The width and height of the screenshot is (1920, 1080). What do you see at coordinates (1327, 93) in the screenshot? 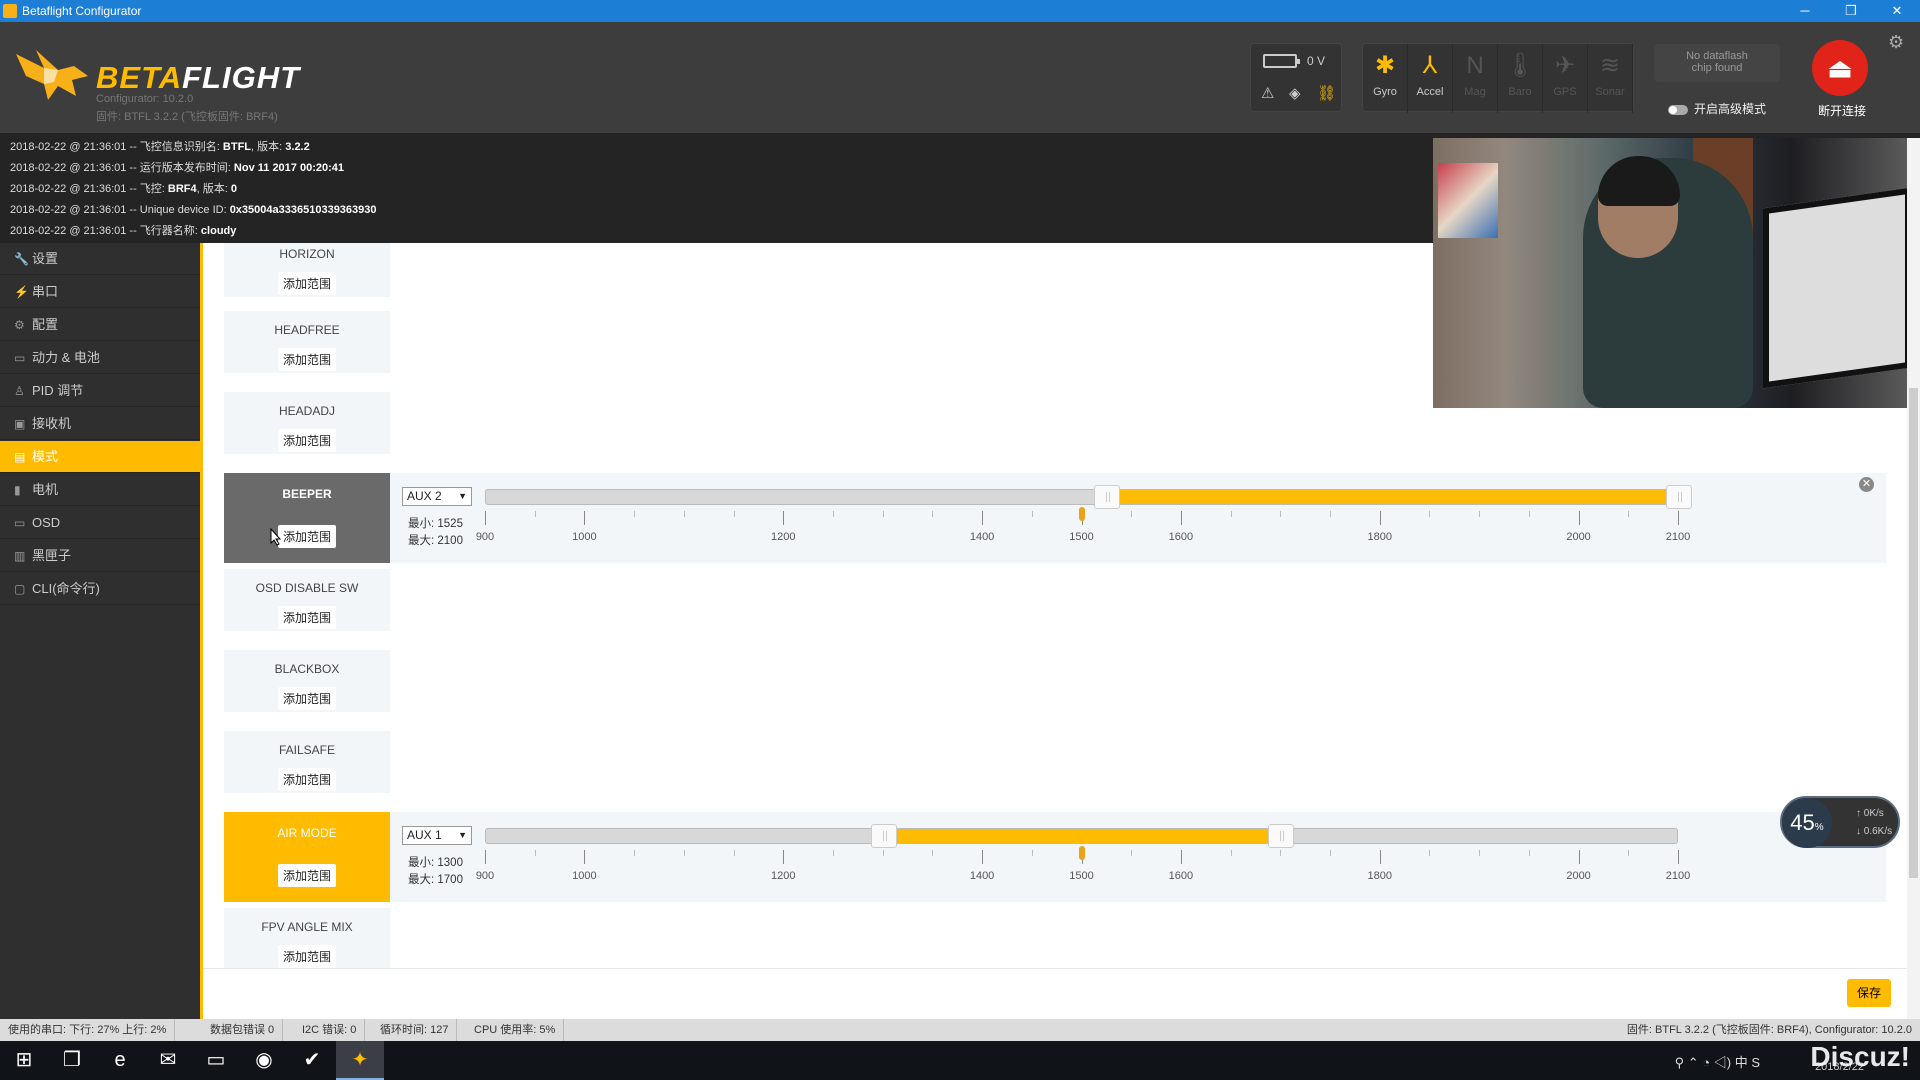
I see `link-icon: ⛓` at bounding box center [1327, 93].